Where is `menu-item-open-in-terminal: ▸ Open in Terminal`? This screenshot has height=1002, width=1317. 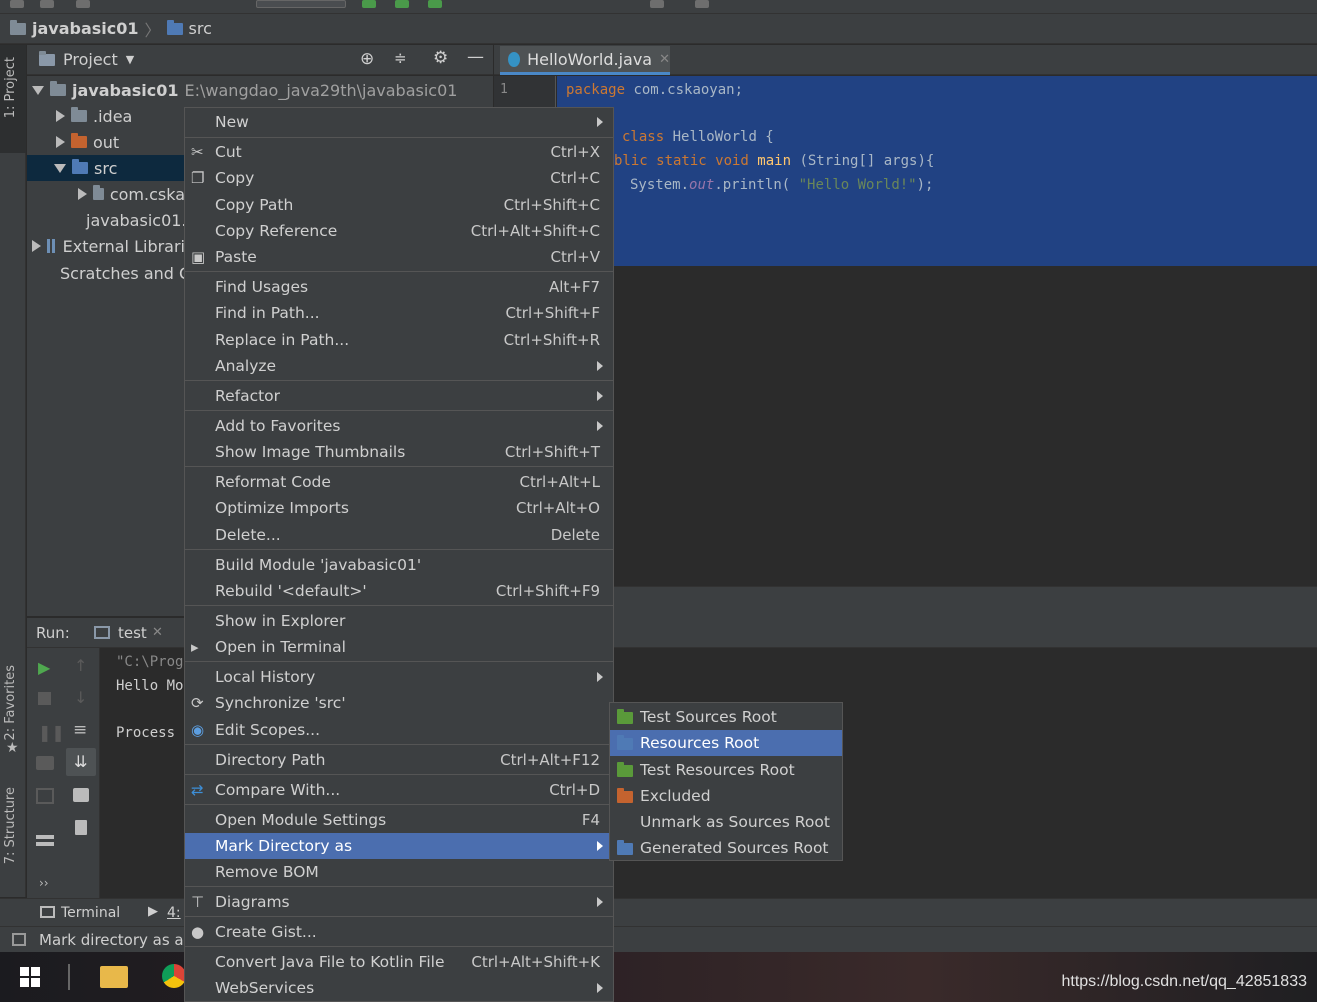 menu-item-open-in-terminal: ▸ Open in Terminal is located at coordinates (399, 647).